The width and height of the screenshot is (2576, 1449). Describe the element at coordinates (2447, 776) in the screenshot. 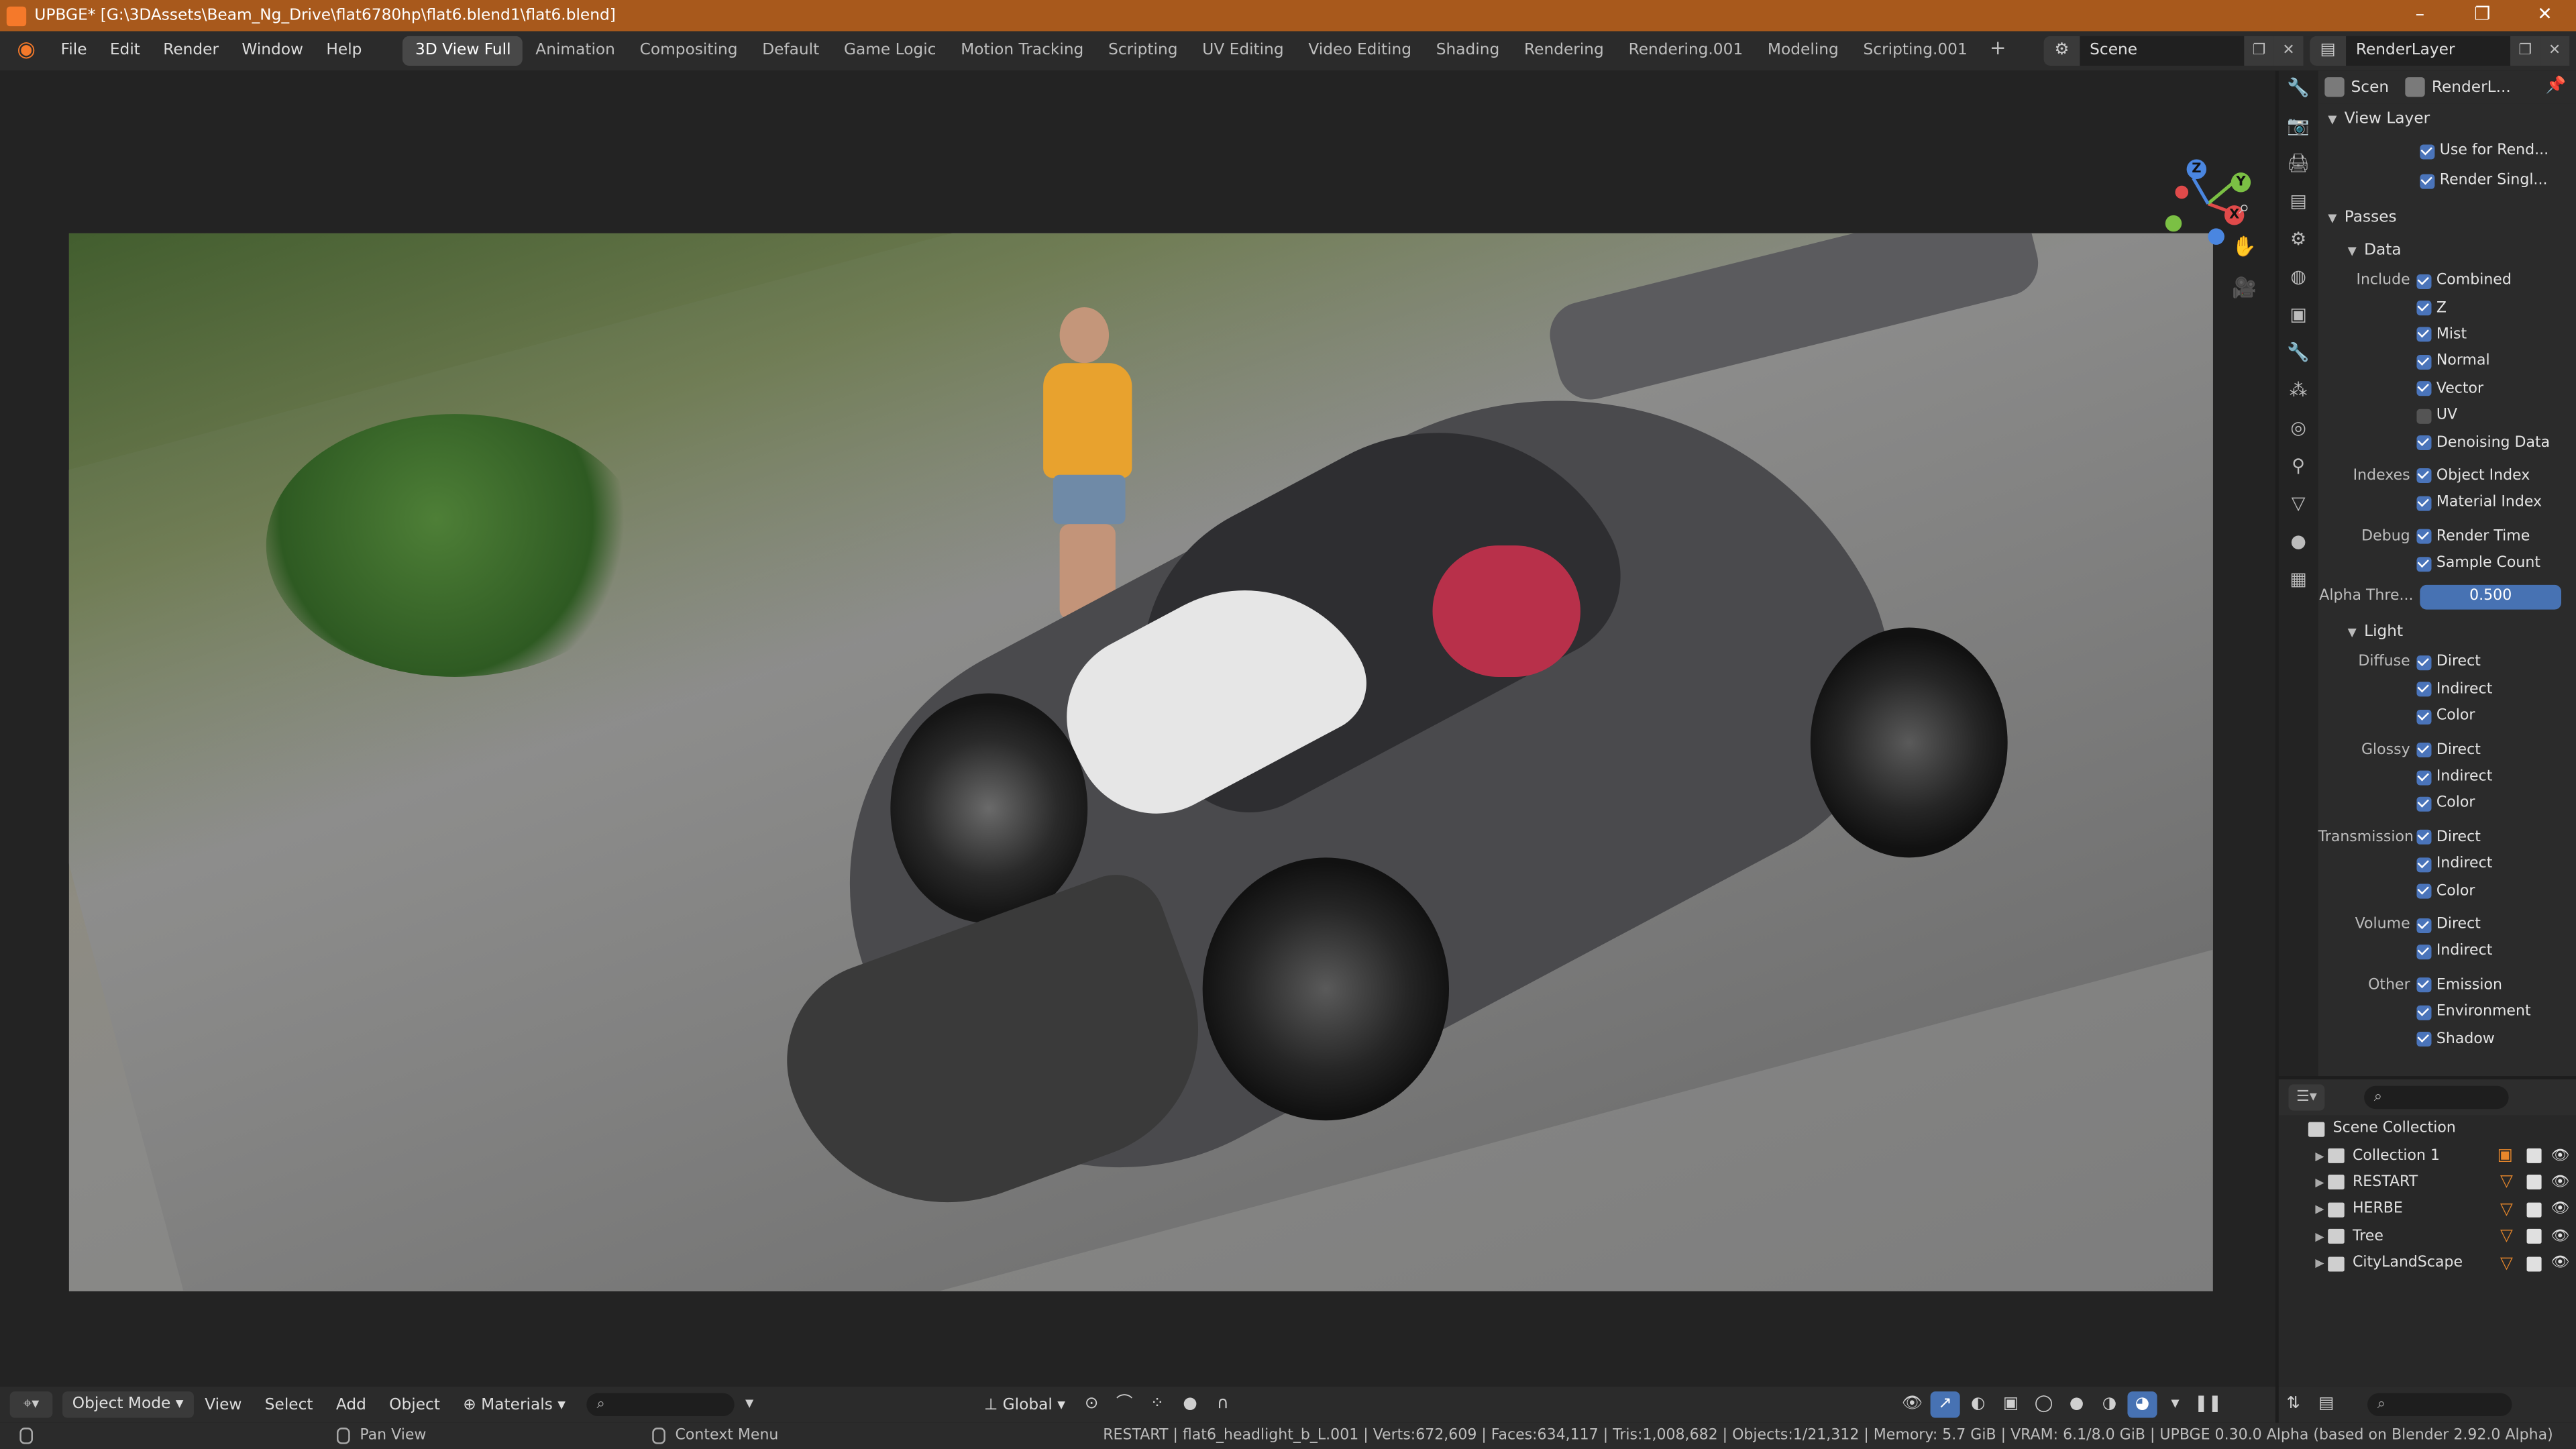

I see `glossy-indirect: Indirect` at that location.